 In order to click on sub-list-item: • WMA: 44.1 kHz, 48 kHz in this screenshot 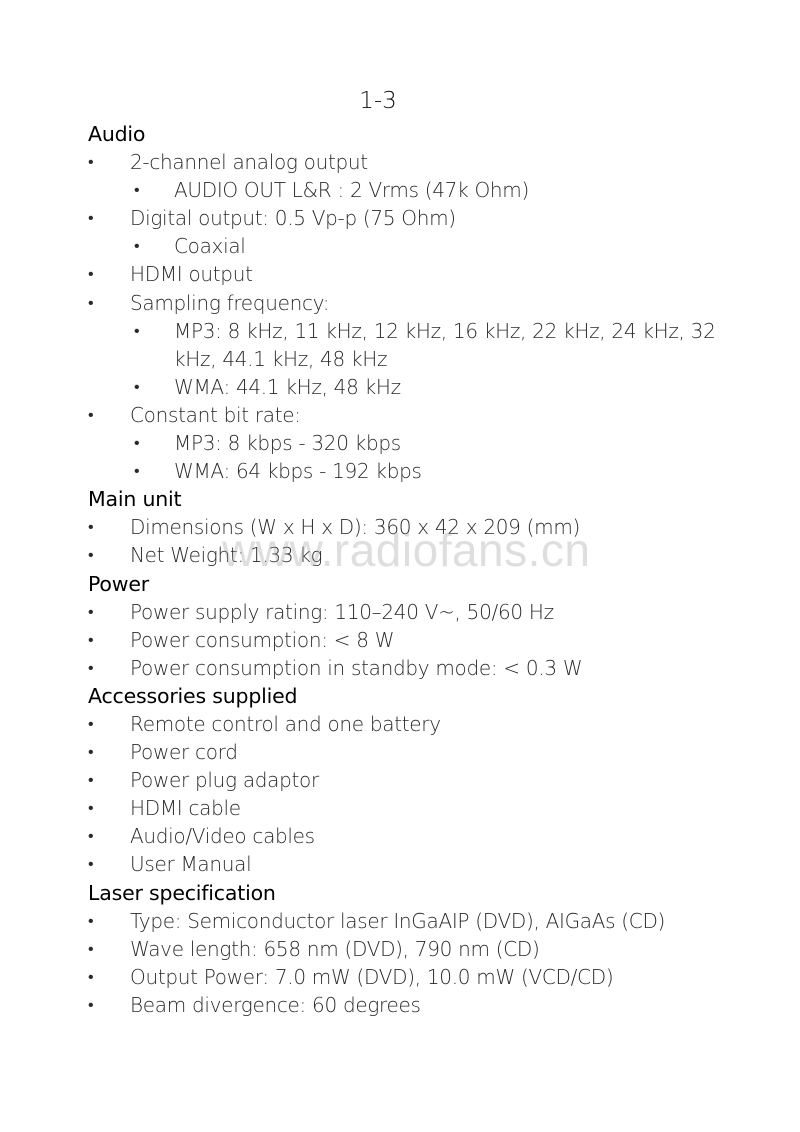, I will do `click(418, 387)`.